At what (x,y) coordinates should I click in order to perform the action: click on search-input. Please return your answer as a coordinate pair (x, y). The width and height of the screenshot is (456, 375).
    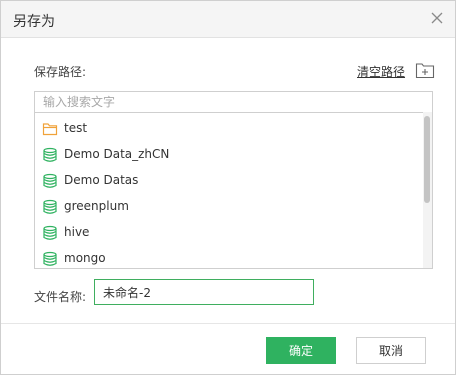
    Looking at the image, I should click on (233, 102).